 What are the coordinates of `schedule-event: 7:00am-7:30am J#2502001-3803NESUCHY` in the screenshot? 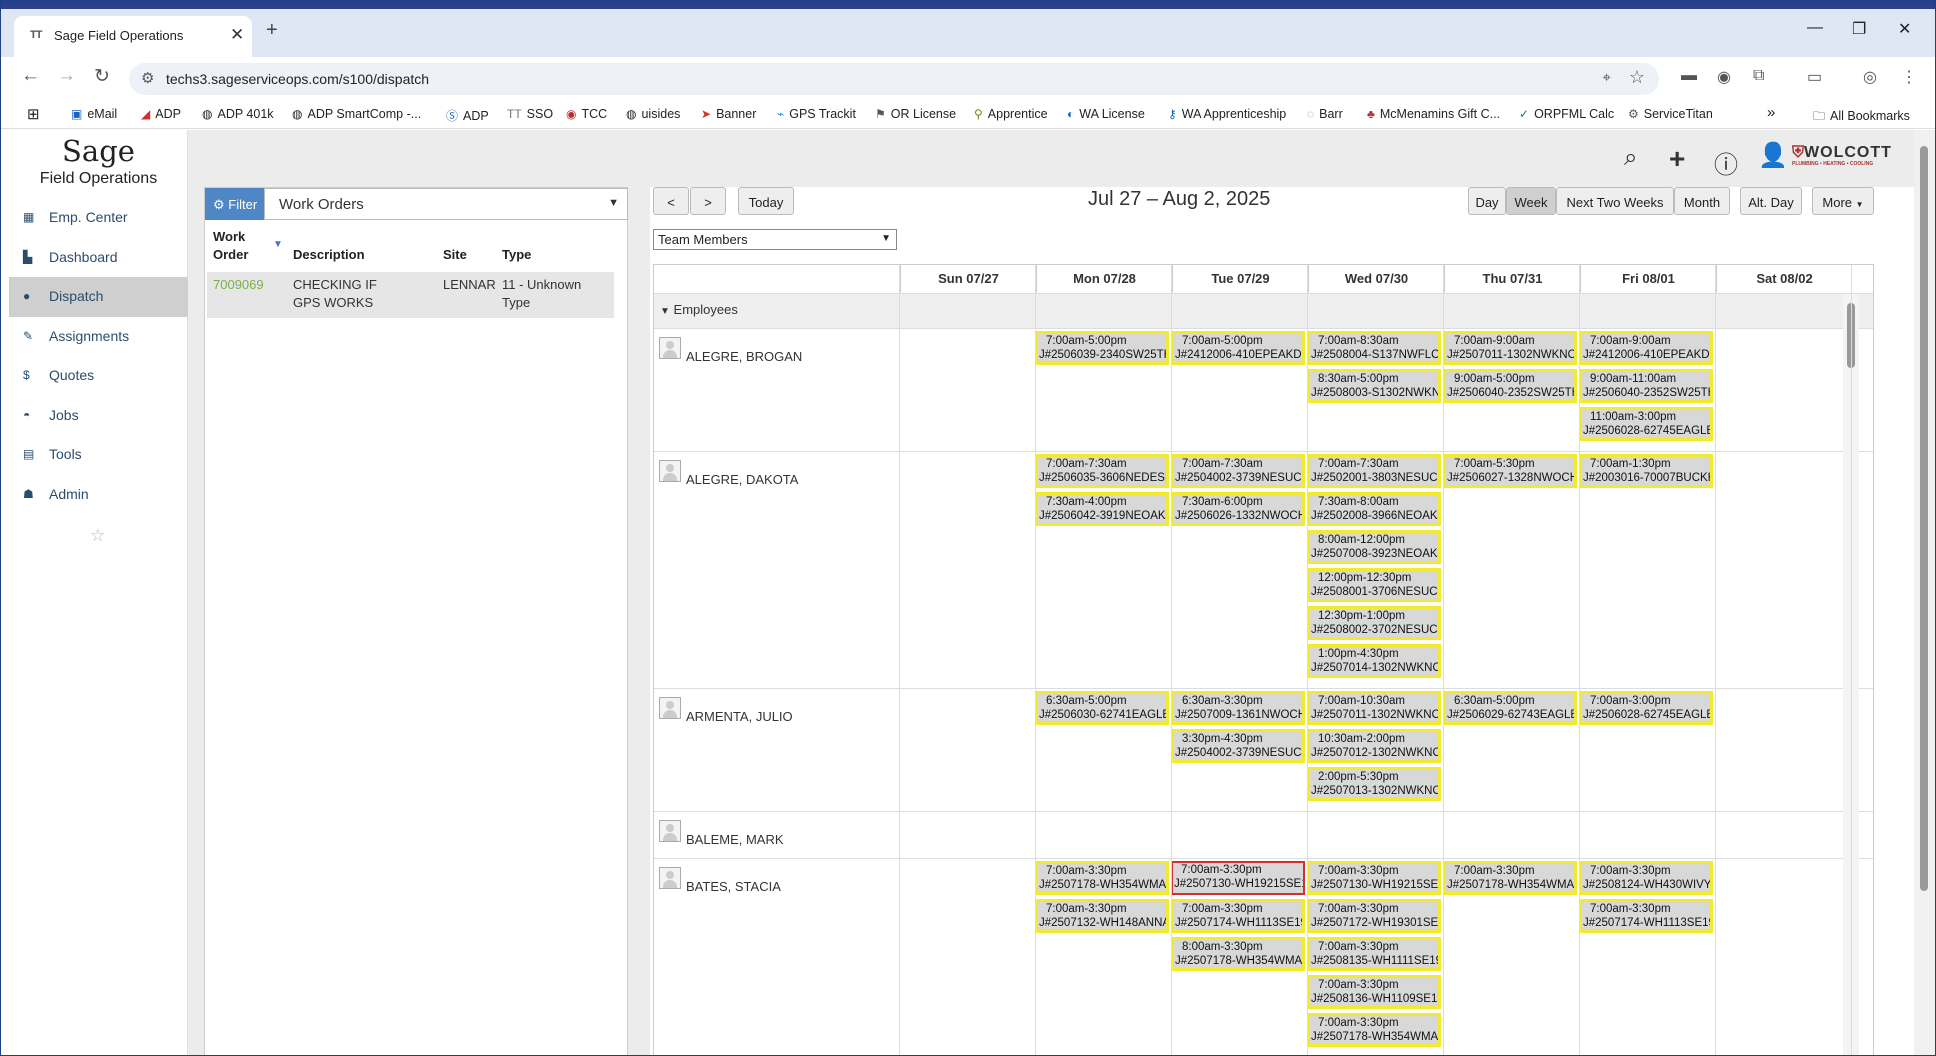 It's located at (1374, 471).